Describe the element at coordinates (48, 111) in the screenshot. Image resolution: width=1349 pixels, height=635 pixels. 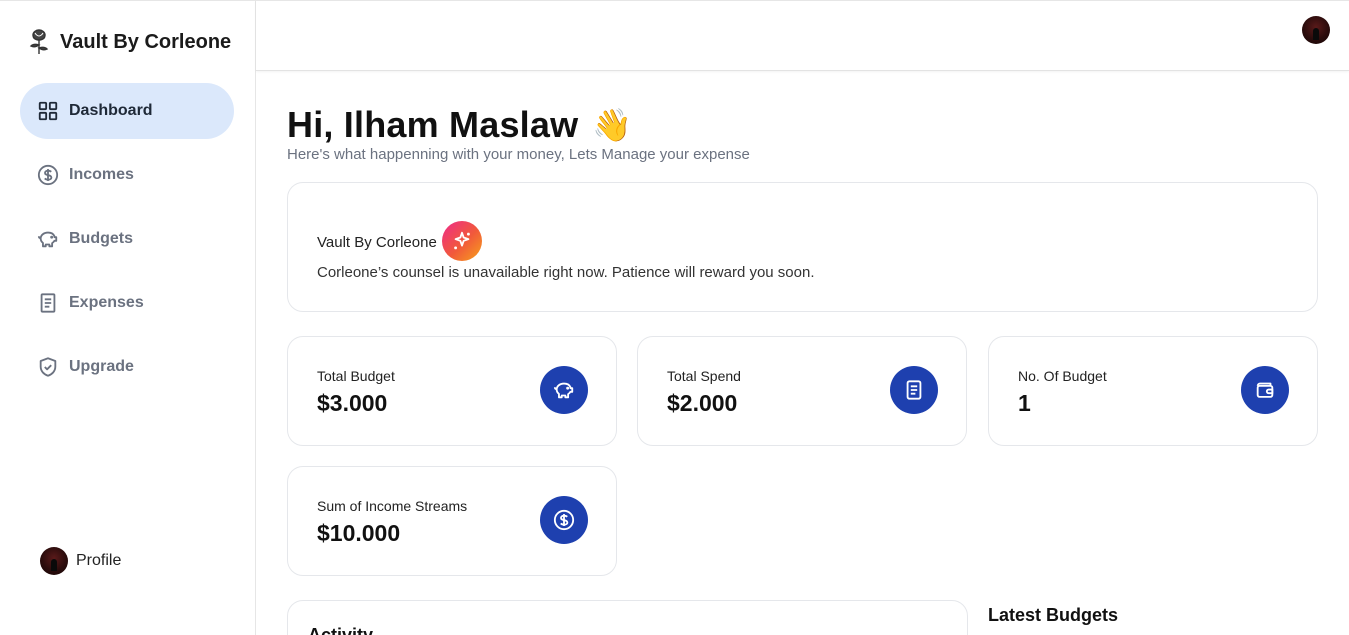
I see `dashboard-grid-icon` at that location.